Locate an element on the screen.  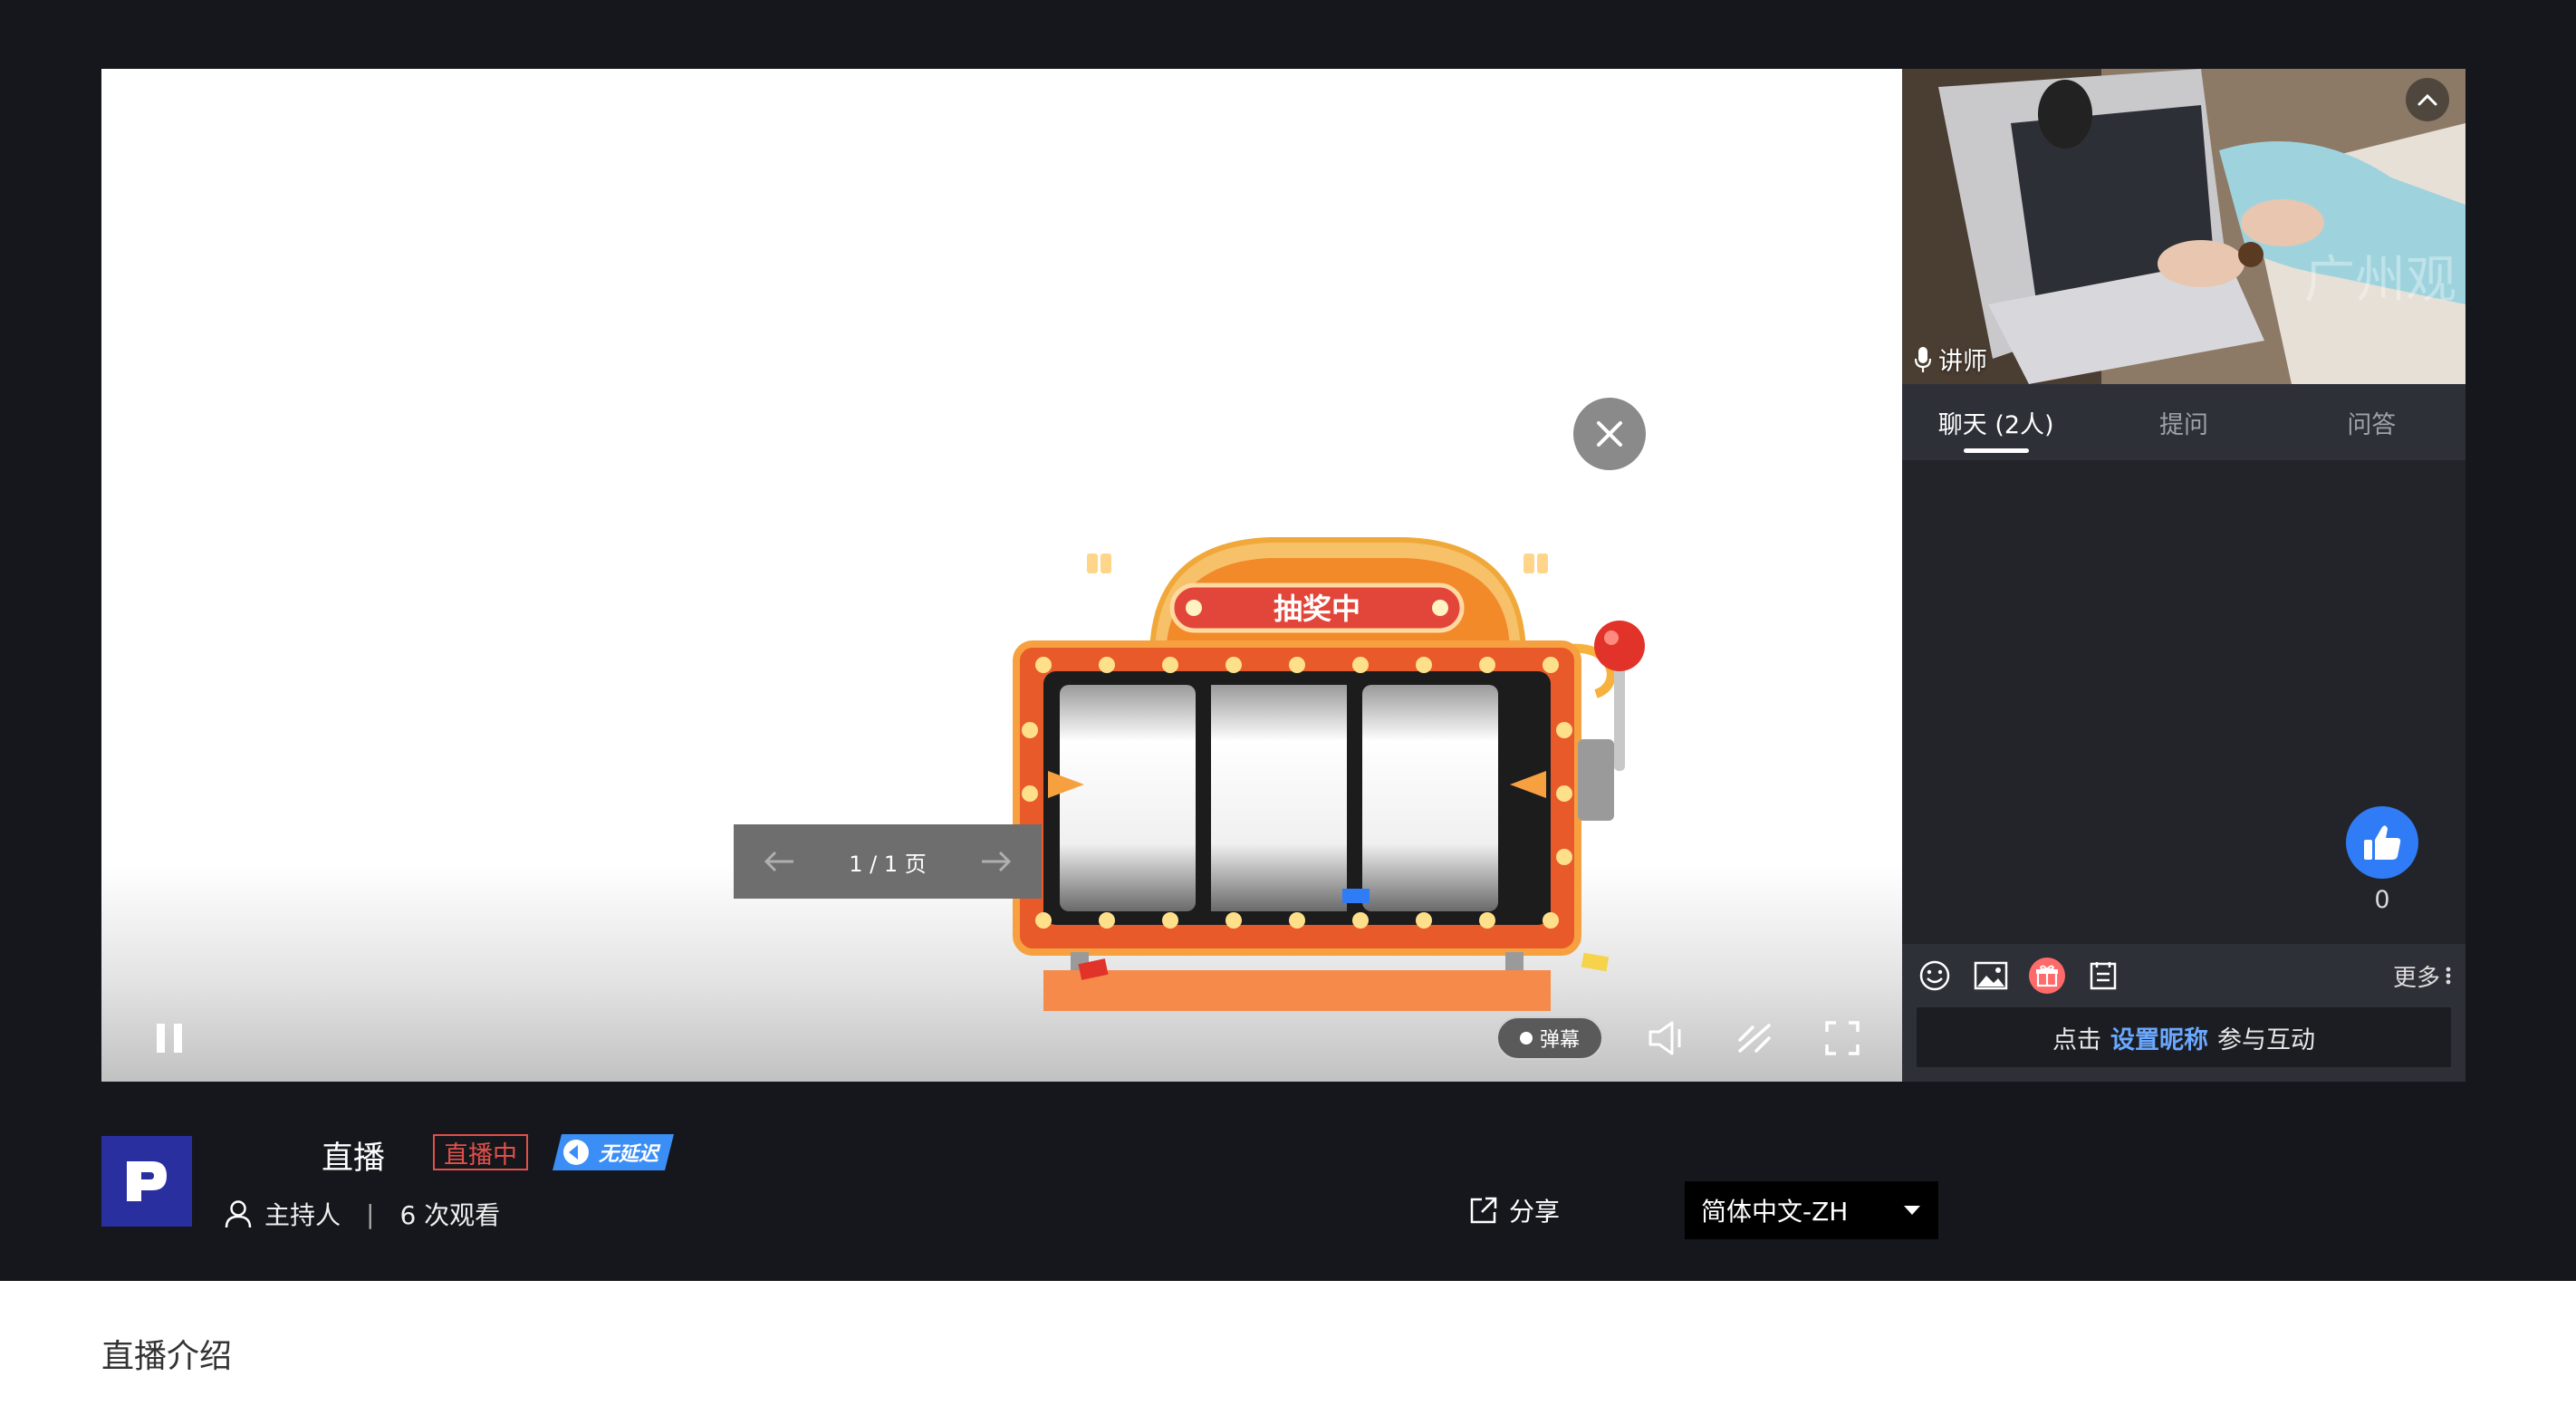
language-select: 简体中文-ZH is located at coordinates (1811, 1210).